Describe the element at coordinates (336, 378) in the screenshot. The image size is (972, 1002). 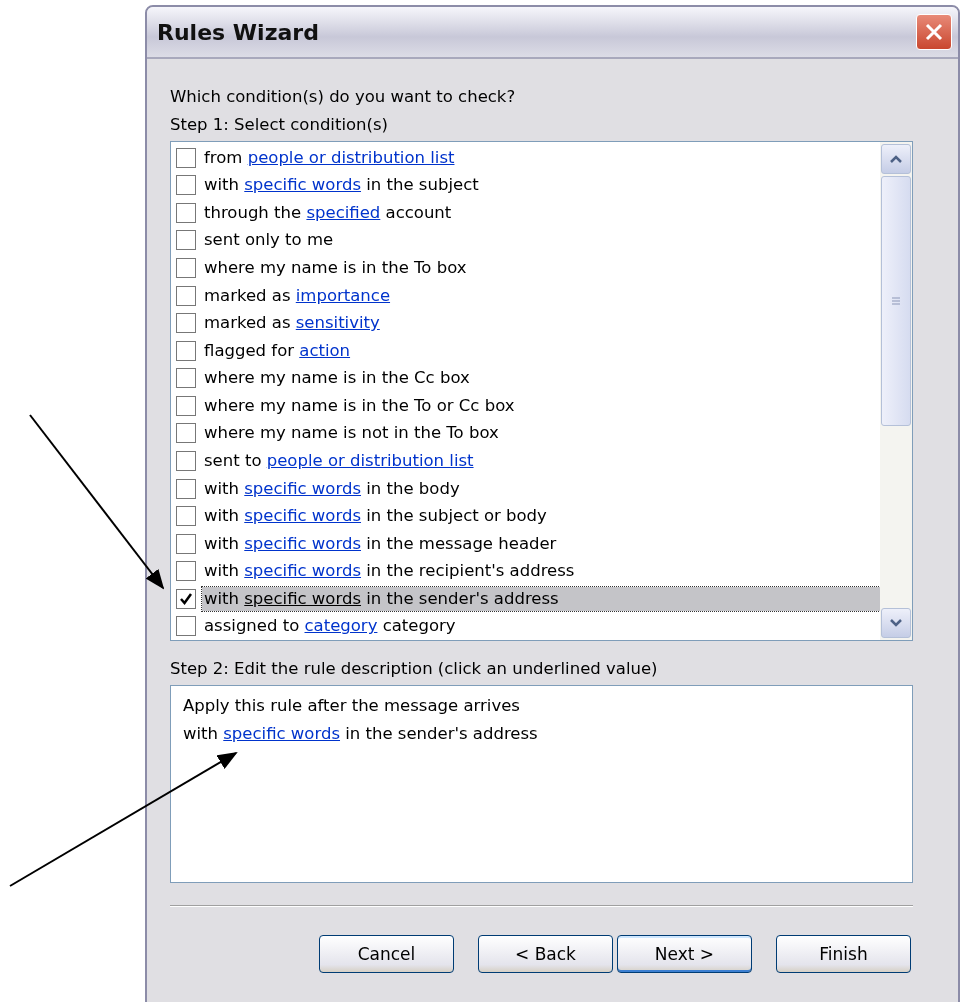
I see `condition-item: where my name is in the Cc box` at that location.